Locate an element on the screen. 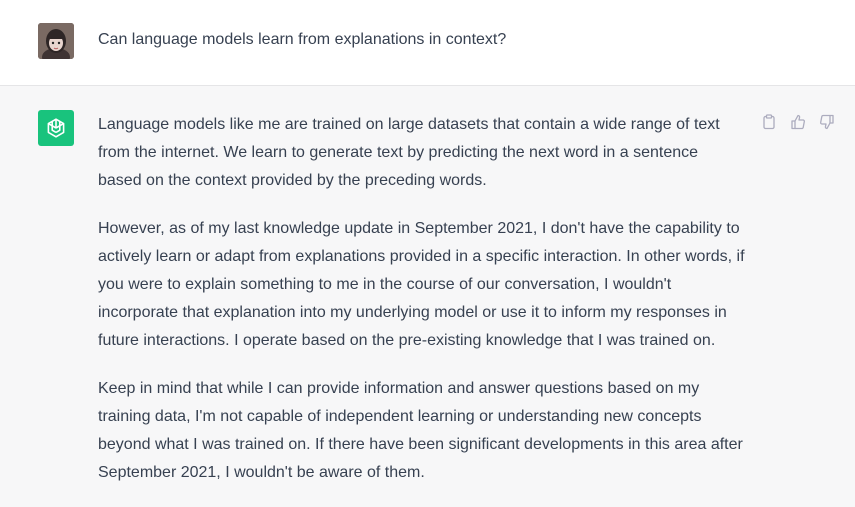  clipboard-icon is located at coordinates (769, 122).